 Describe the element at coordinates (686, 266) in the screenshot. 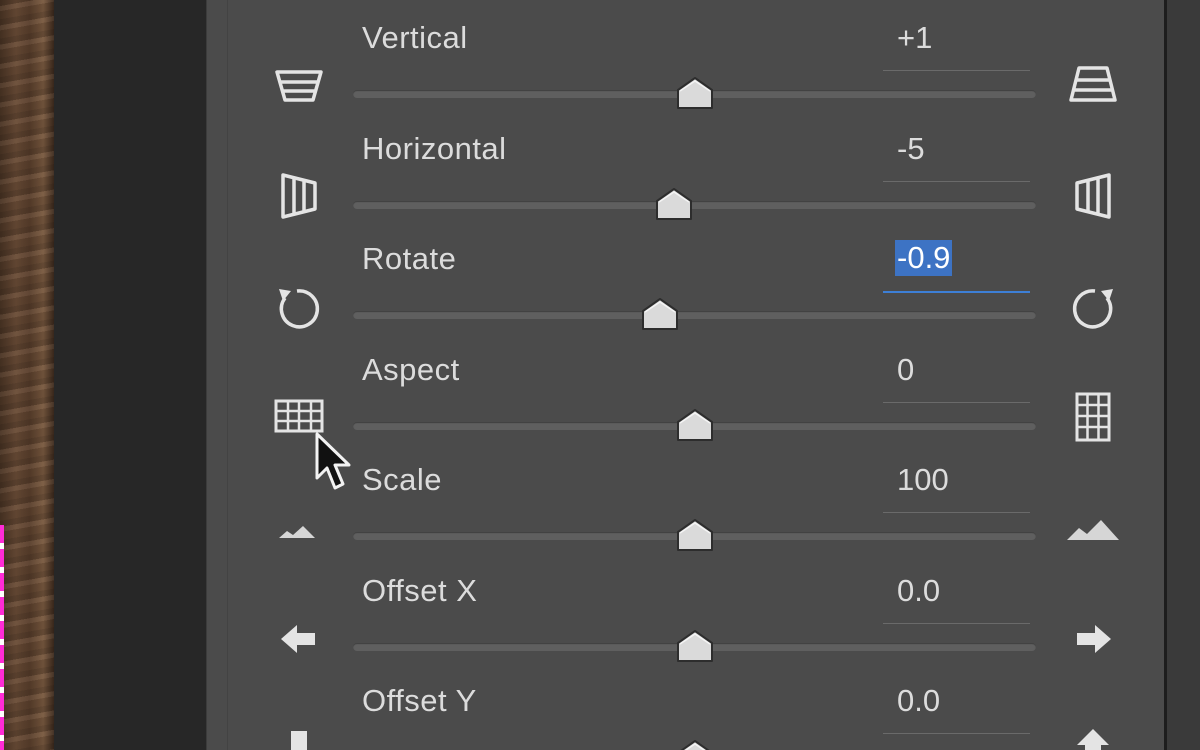

I see `slider-row-rotate: Rotate -0.9` at that location.